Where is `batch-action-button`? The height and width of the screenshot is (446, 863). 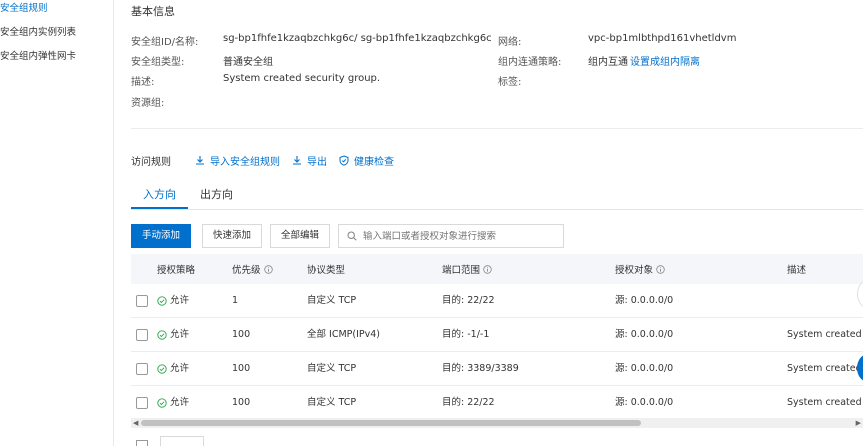
batch-action-button is located at coordinates (182, 441).